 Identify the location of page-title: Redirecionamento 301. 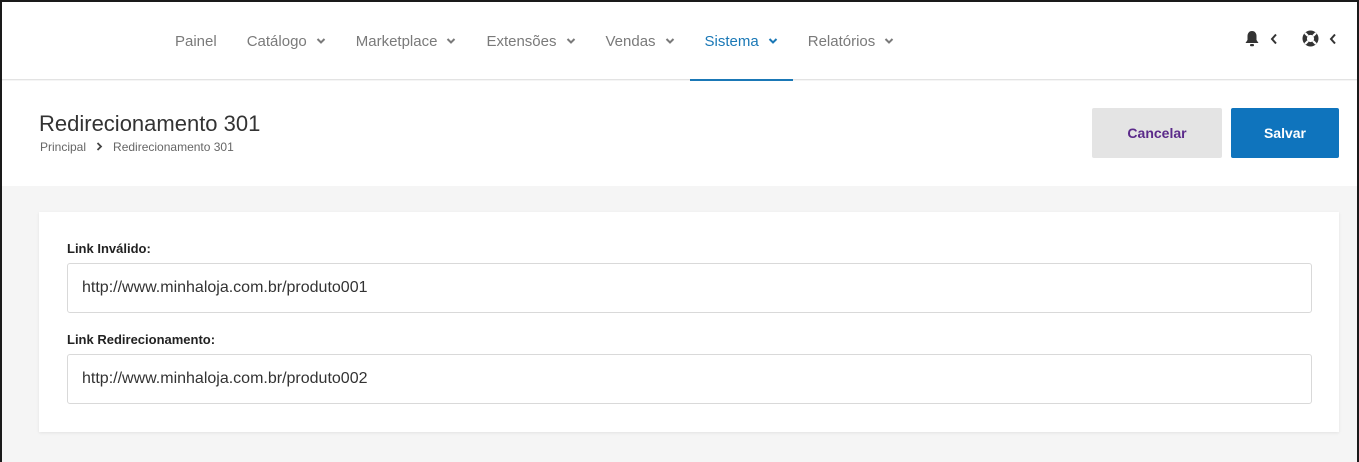
(150, 123).